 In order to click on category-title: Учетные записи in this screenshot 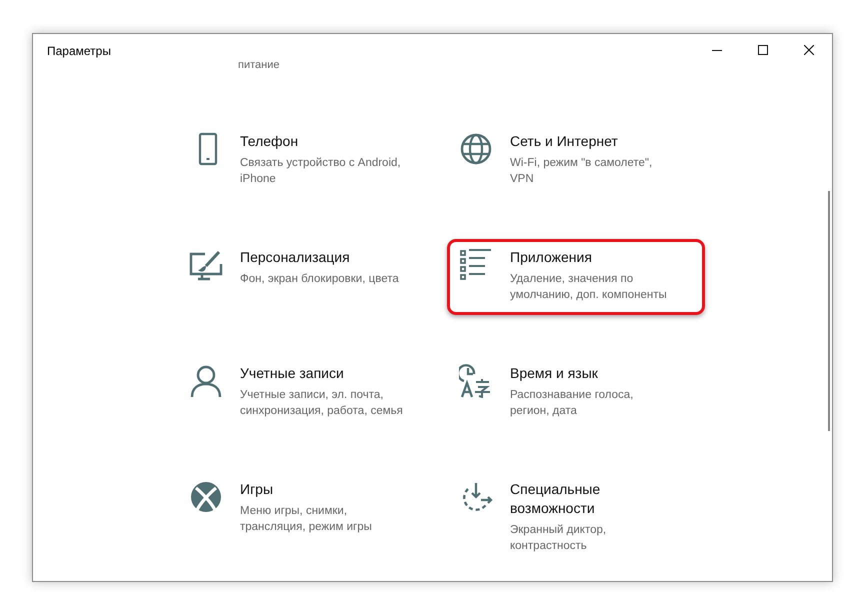, I will do `click(292, 373)`.